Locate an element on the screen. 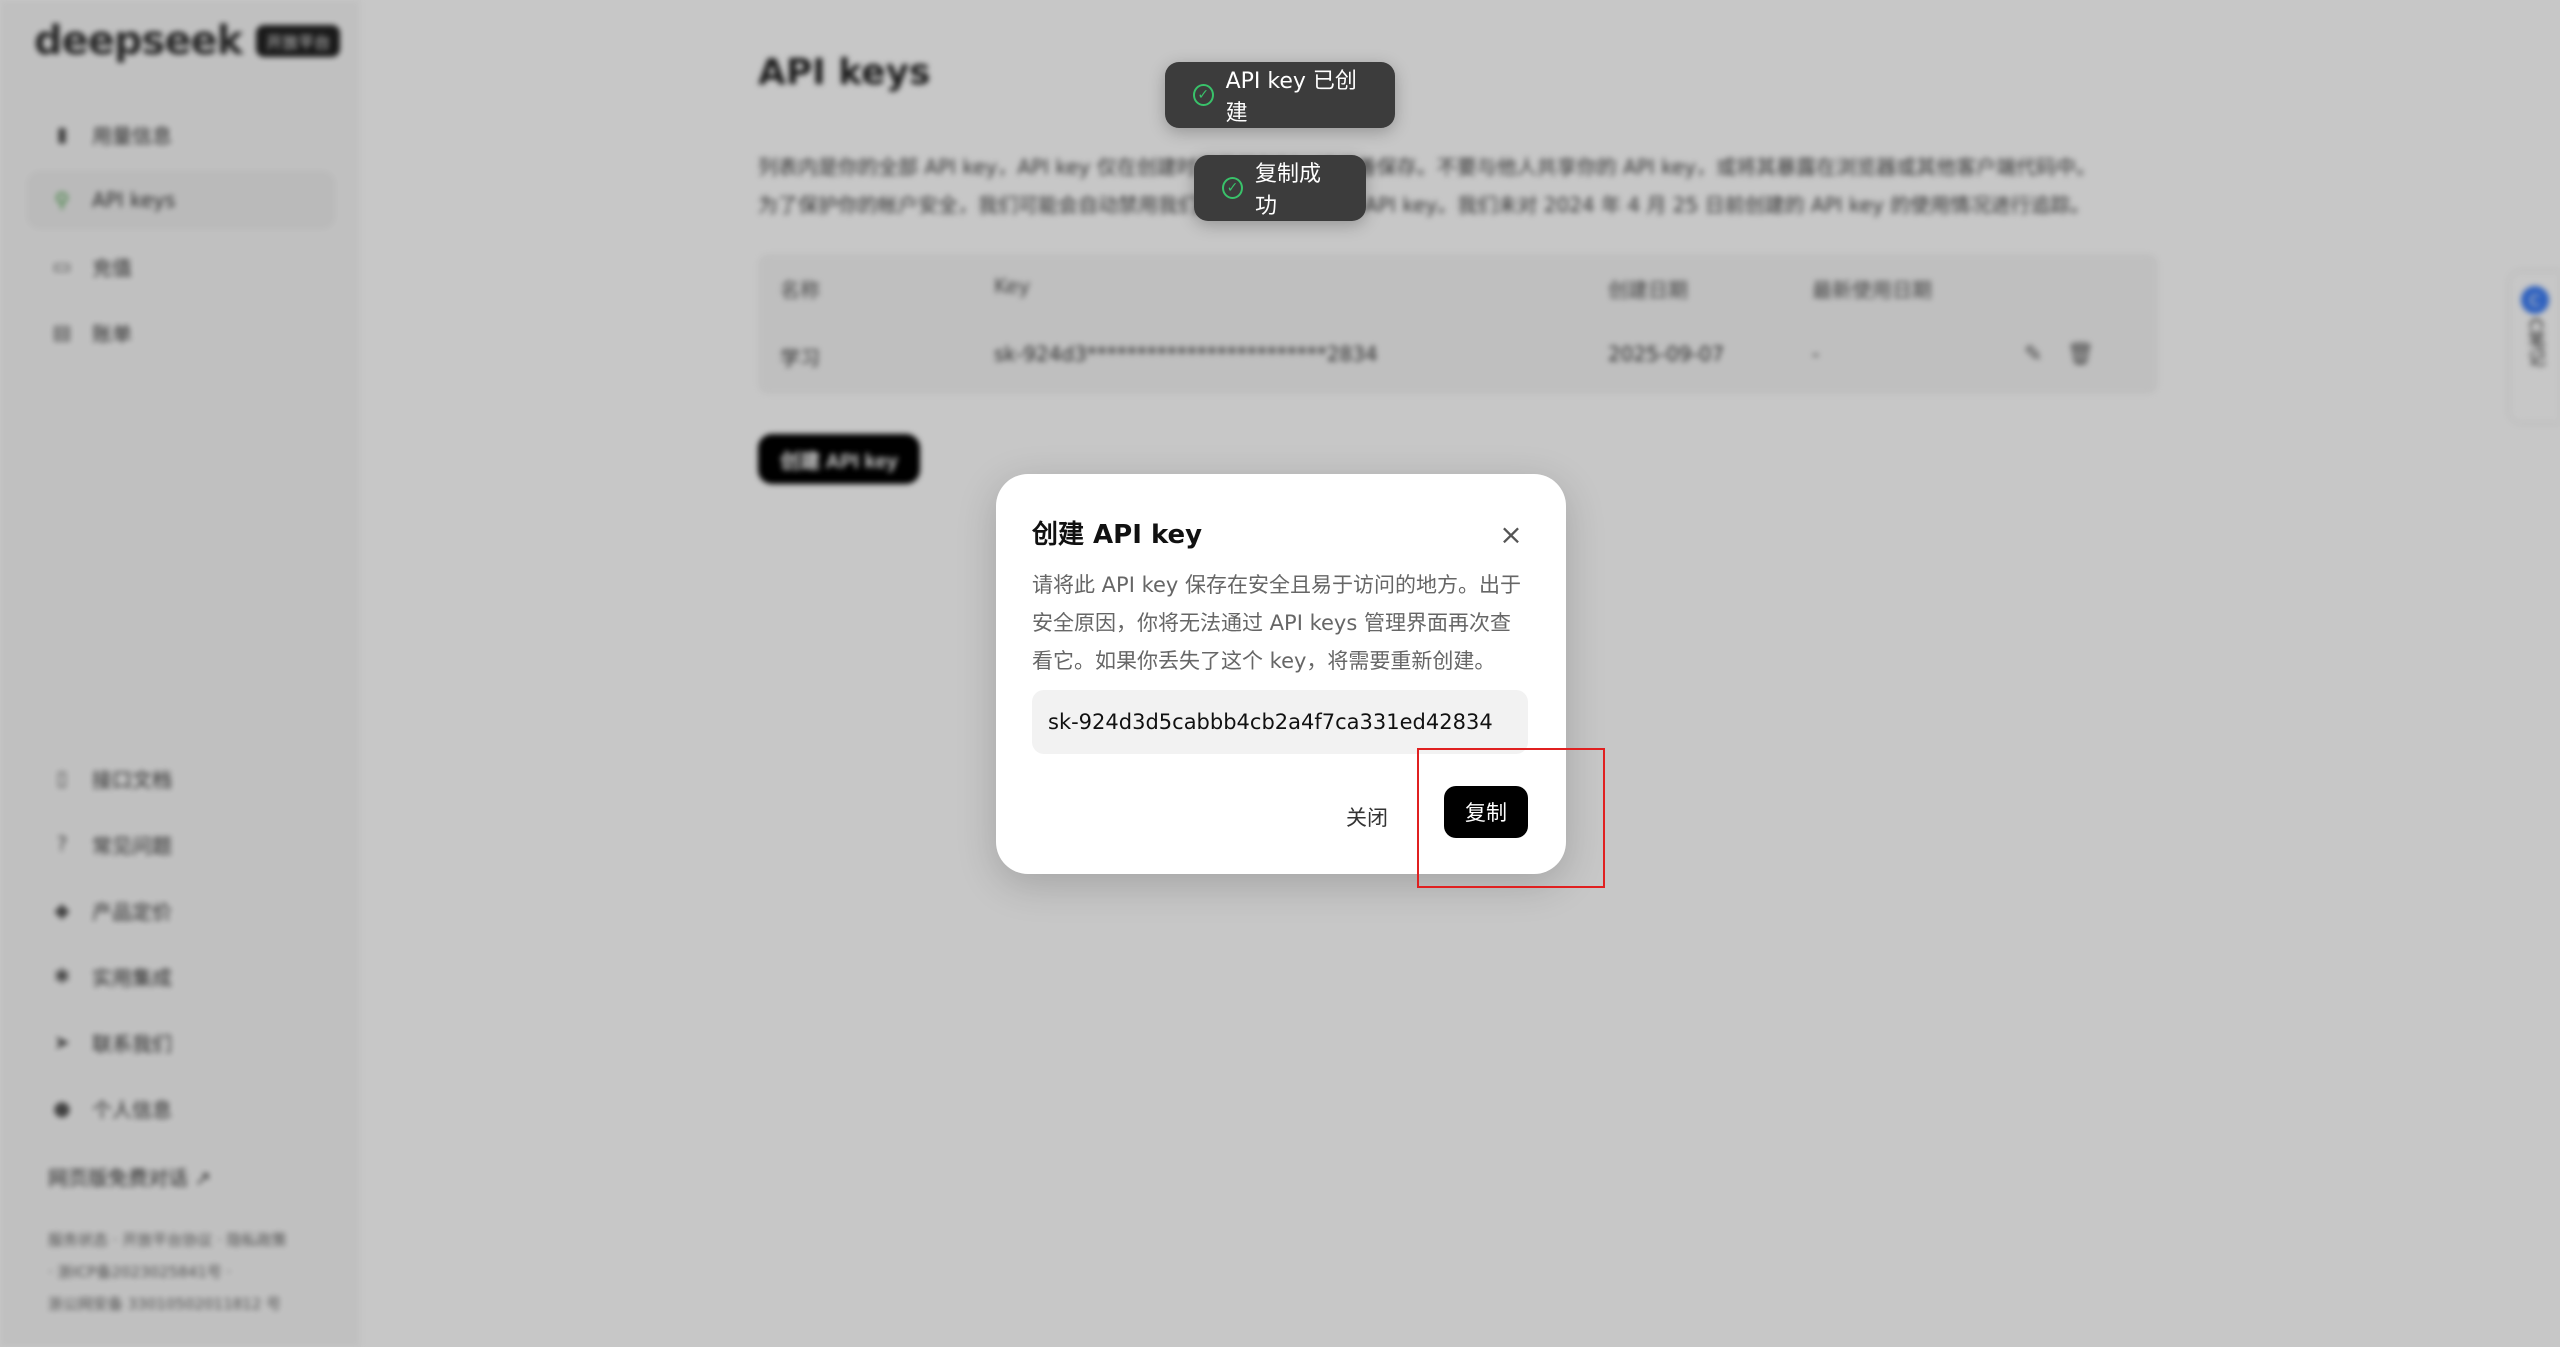  toast-key-created: ✓ API key 已创建 is located at coordinates (1280, 95).